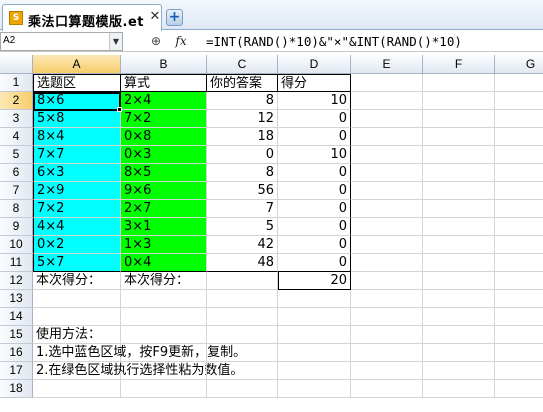  I want to click on cell-f8, so click(459, 209).